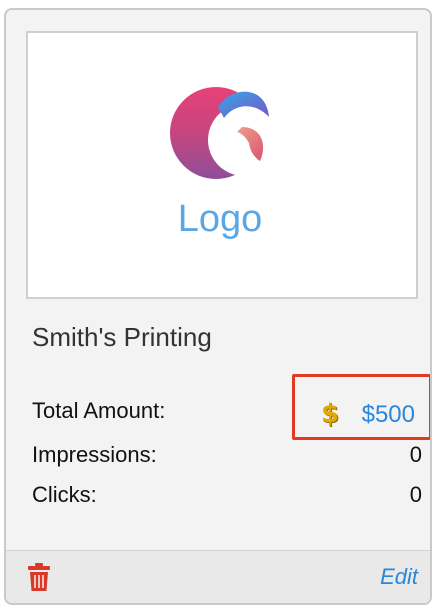 The height and width of the screenshot is (612, 442). Describe the element at coordinates (122, 337) in the screenshot. I see `advertiser-name: Smith's Printing` at that location.